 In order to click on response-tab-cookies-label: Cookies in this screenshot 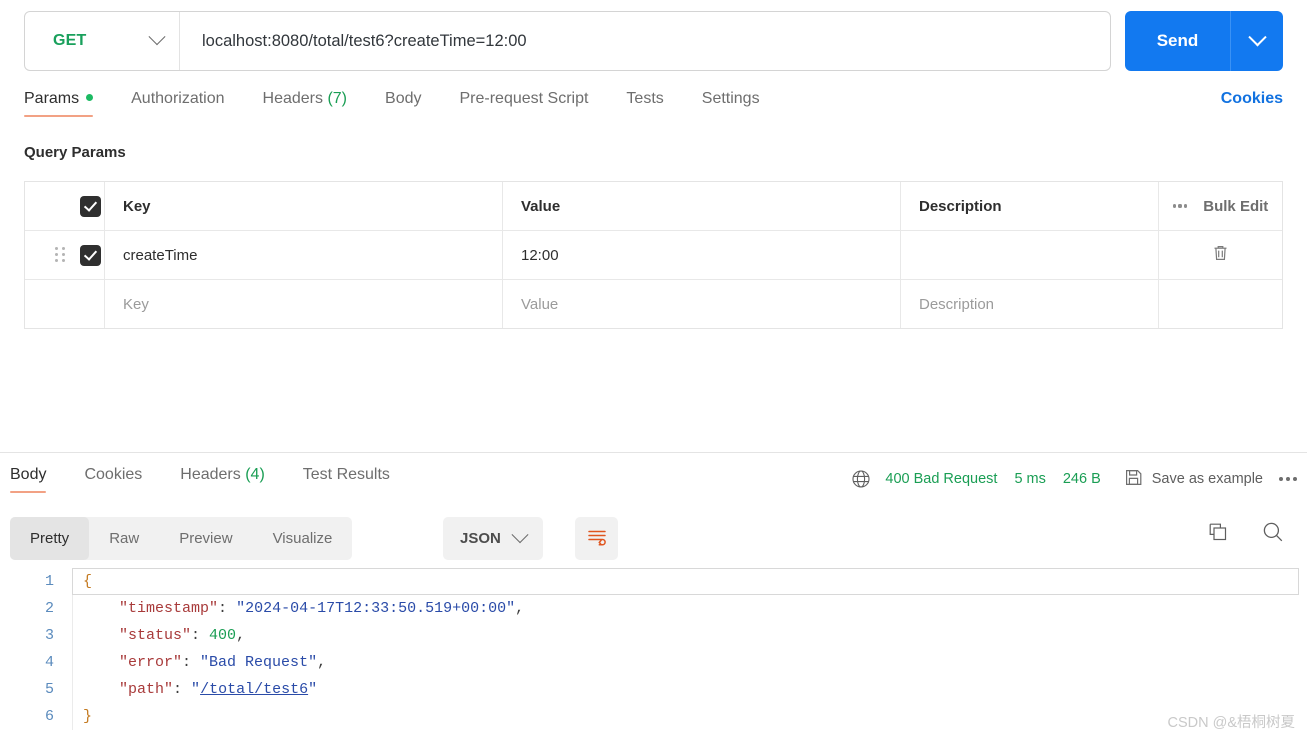, I will do `click(113, 474)`.